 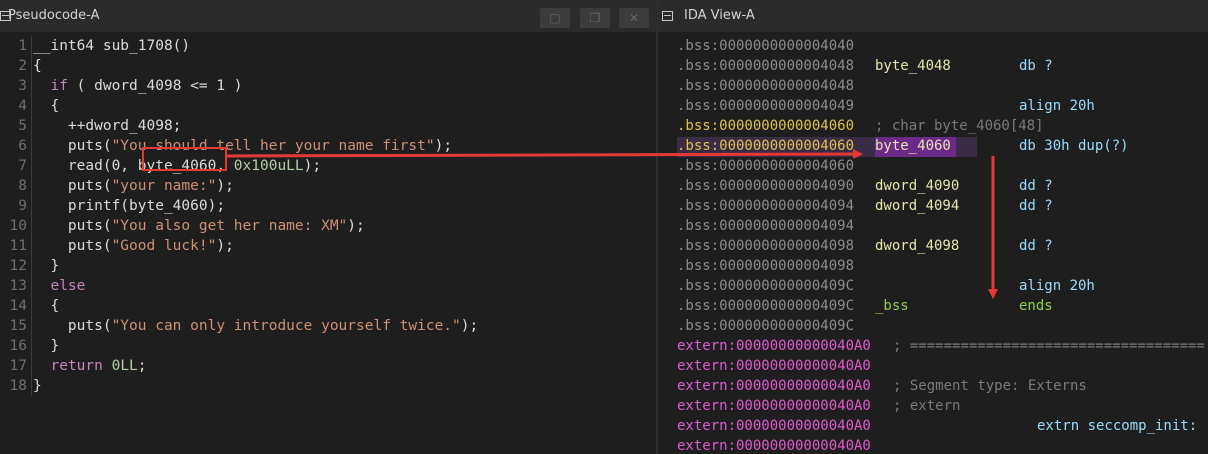 I want to click on address: .bss:0000000000004040, so click(x=766, y=46).